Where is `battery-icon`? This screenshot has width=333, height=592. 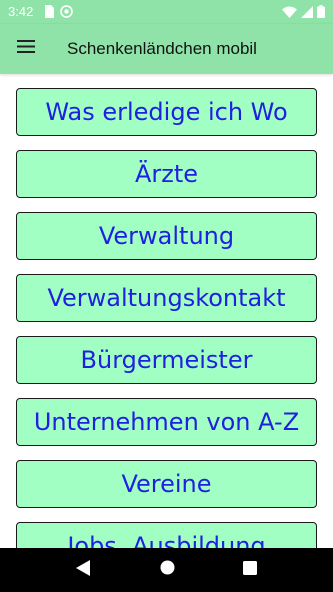 battery-icon is located at coordinates (321, 14).